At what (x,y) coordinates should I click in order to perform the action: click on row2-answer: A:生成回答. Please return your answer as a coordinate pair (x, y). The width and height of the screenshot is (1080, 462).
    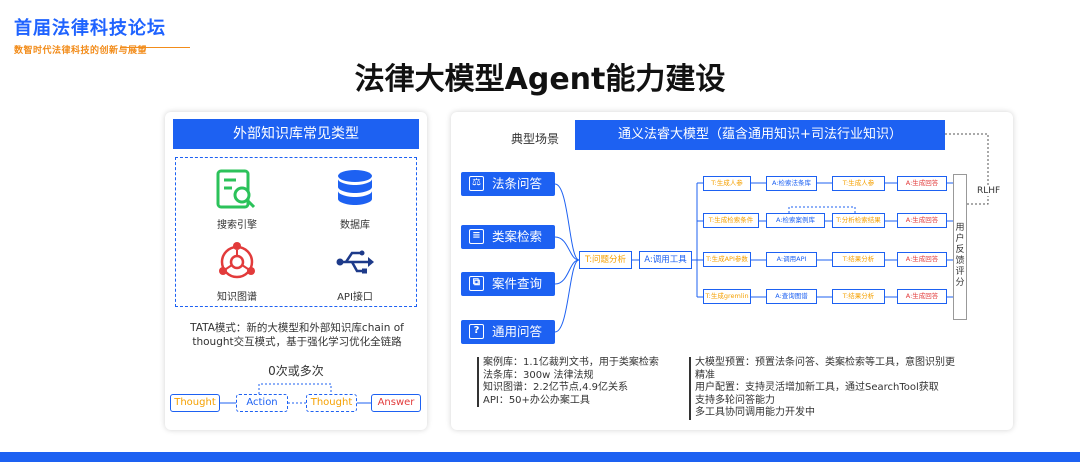
    Looking at the image, I should click on (922, 220).